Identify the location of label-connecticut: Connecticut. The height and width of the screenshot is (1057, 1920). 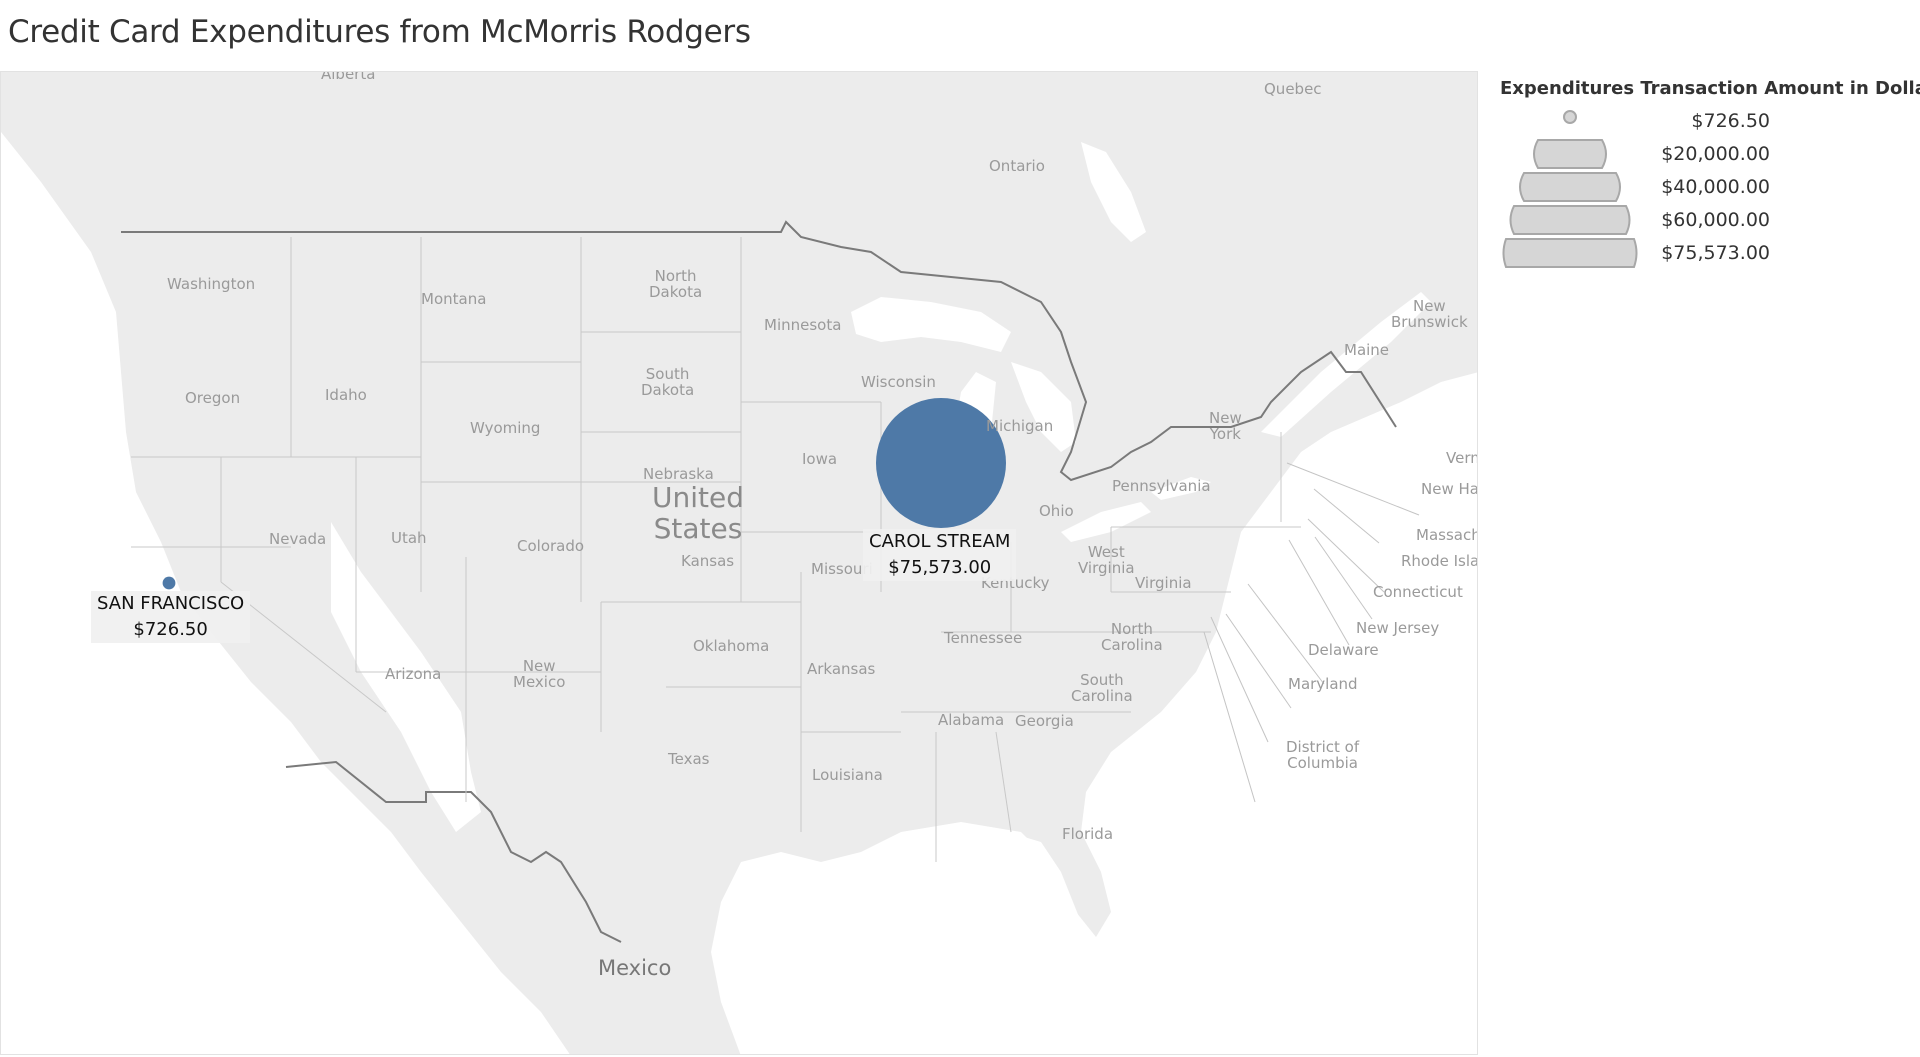
(1418, 592).